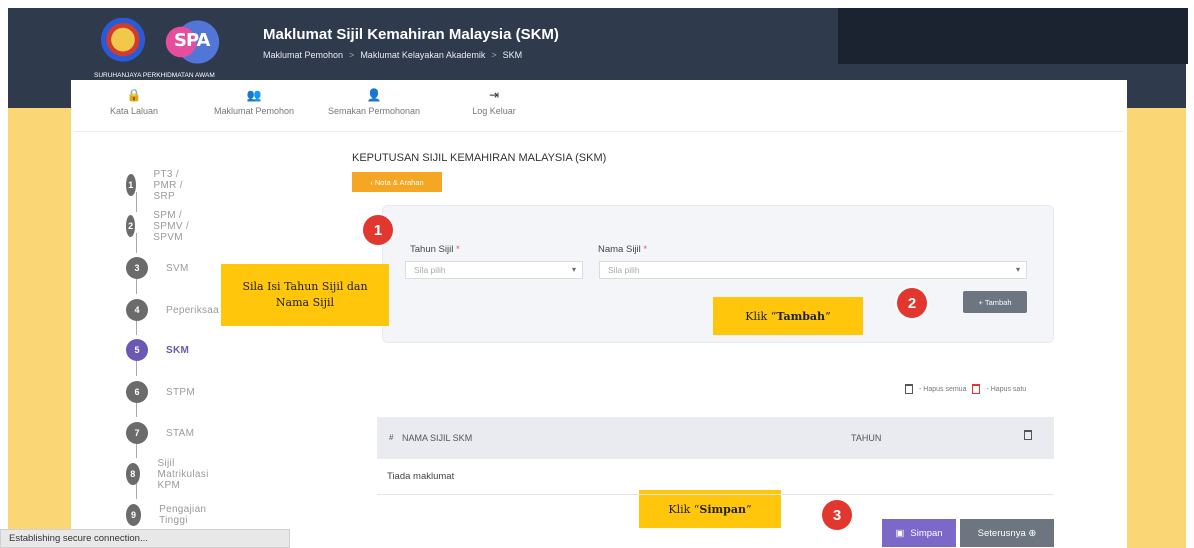  What do you see at coordinates (180, 433) in the screenshot?
I see `step-label: STAM` at bounding box center [180, 433].